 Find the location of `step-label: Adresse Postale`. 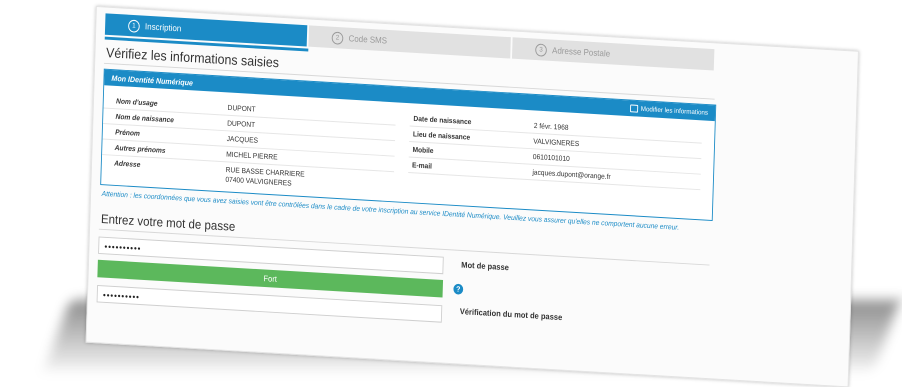

step-label: Adresse Postale is located at coordinates (581, 52).